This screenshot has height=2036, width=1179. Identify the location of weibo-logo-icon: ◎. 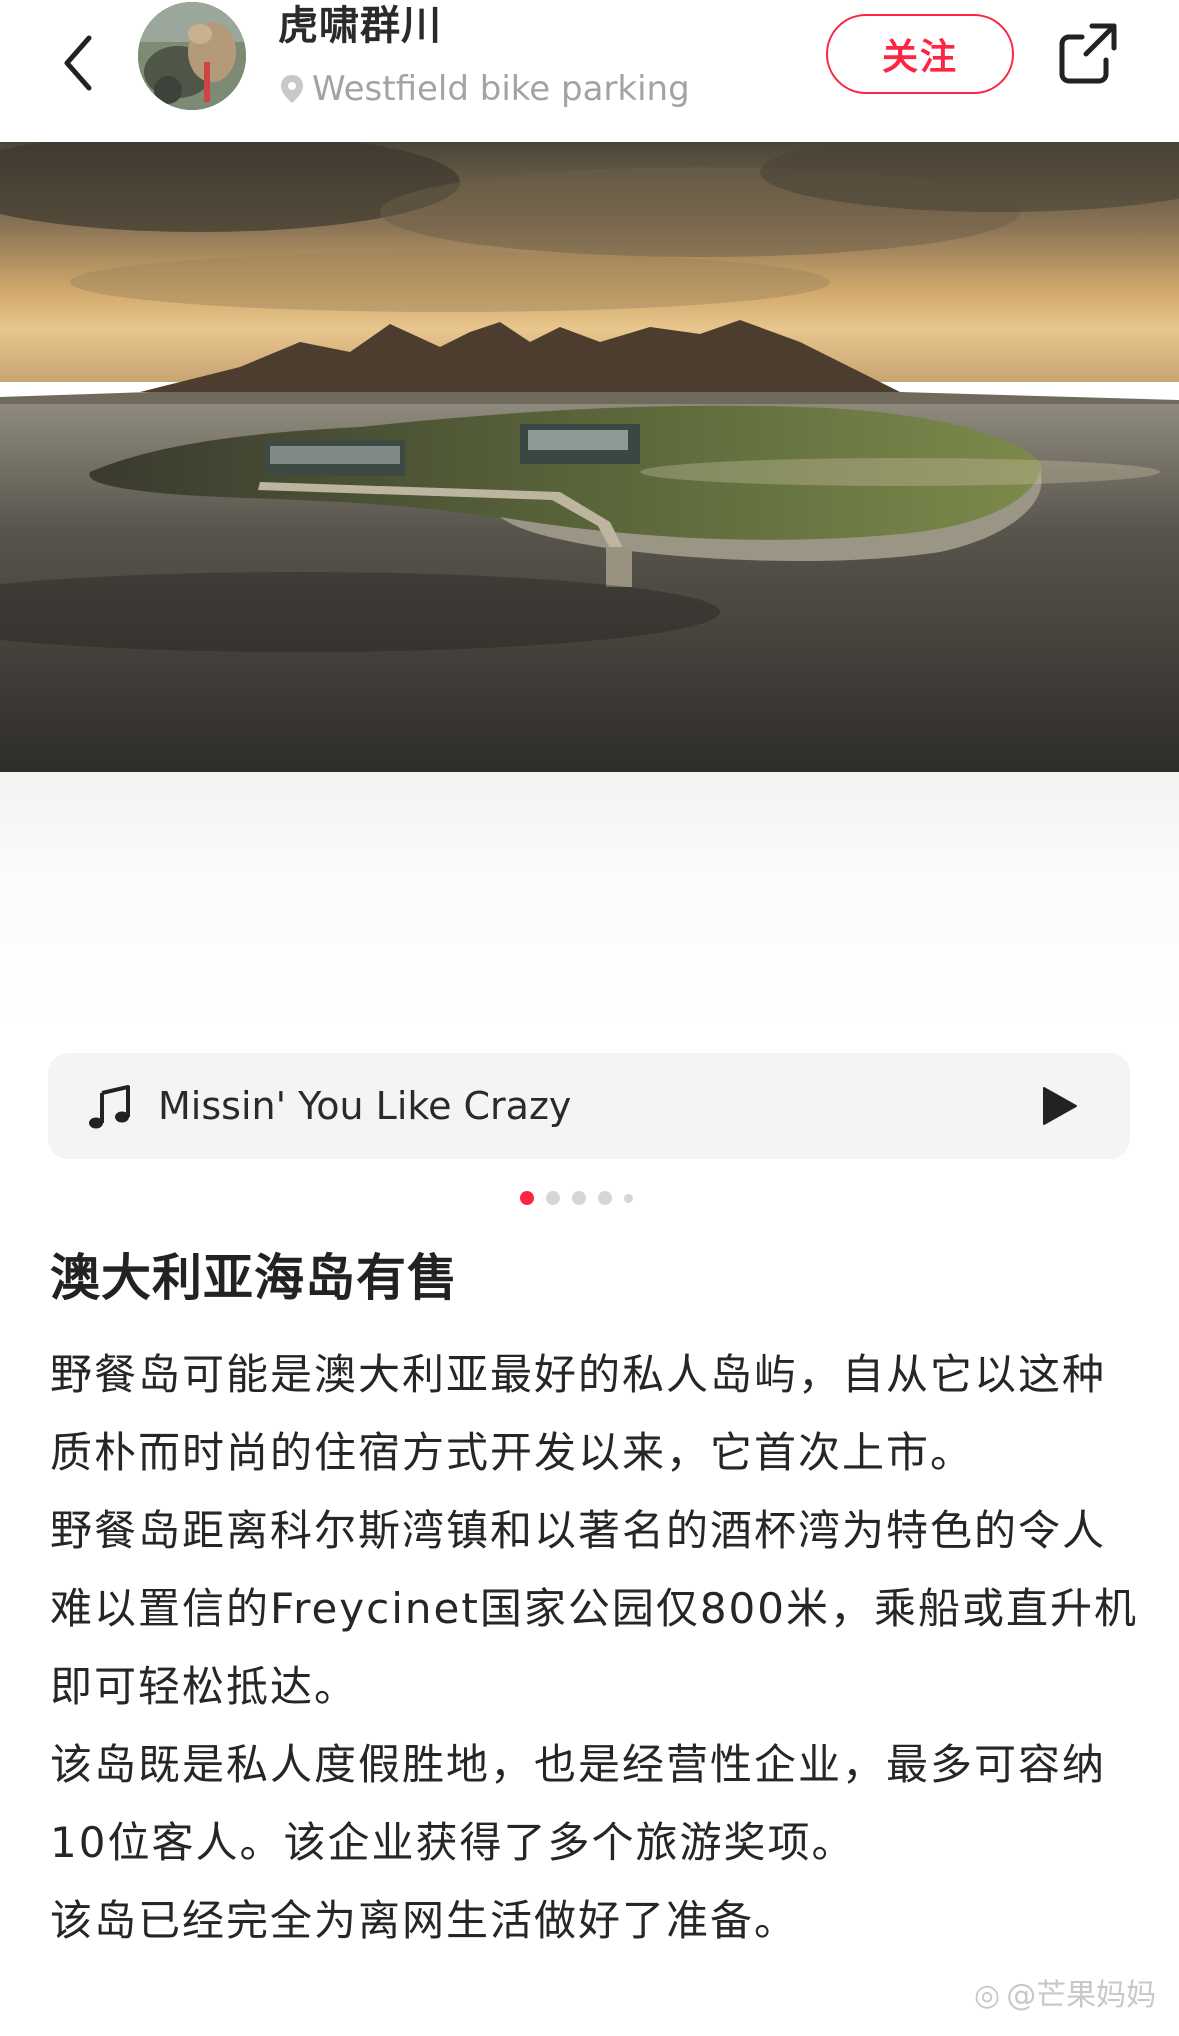
(987, 1995).